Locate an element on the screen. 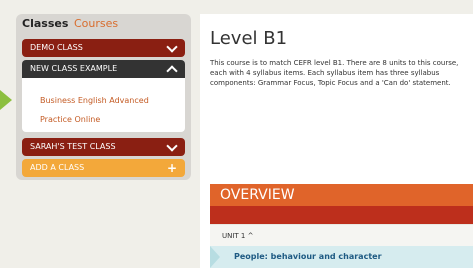  syllabus-item-link: People: behaviour and character is located at coordinates (308, 257).